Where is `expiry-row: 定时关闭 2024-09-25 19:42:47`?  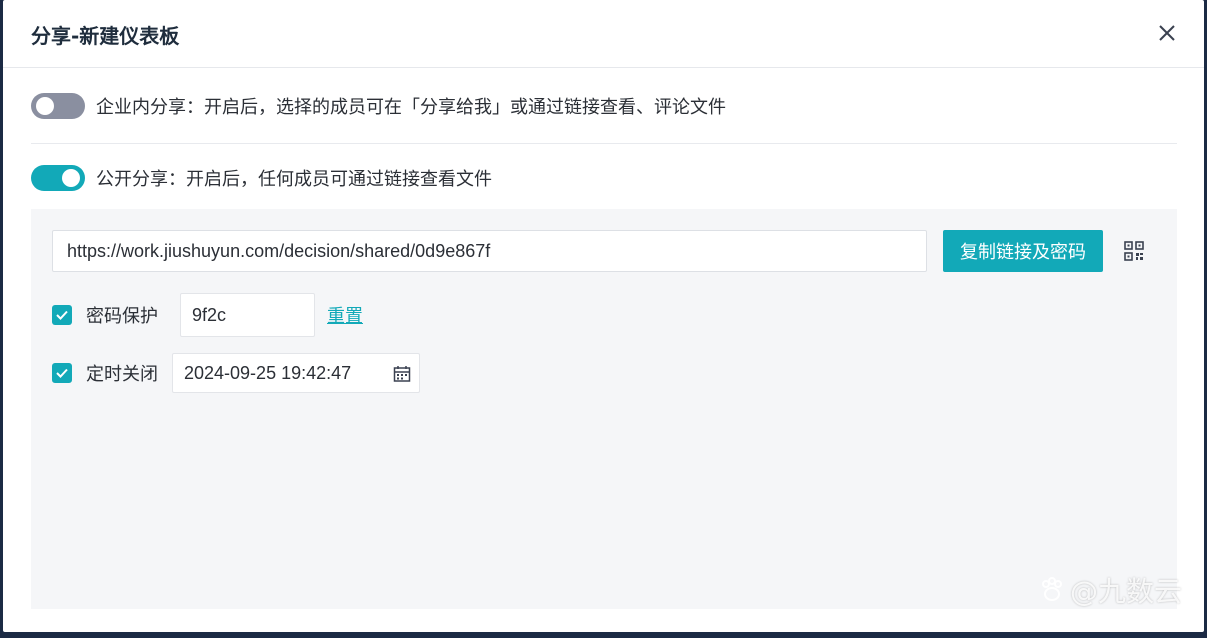
expiry-row: 定时关闭 2024-09-25 19:42:47 is located at coordinates (236, 373).